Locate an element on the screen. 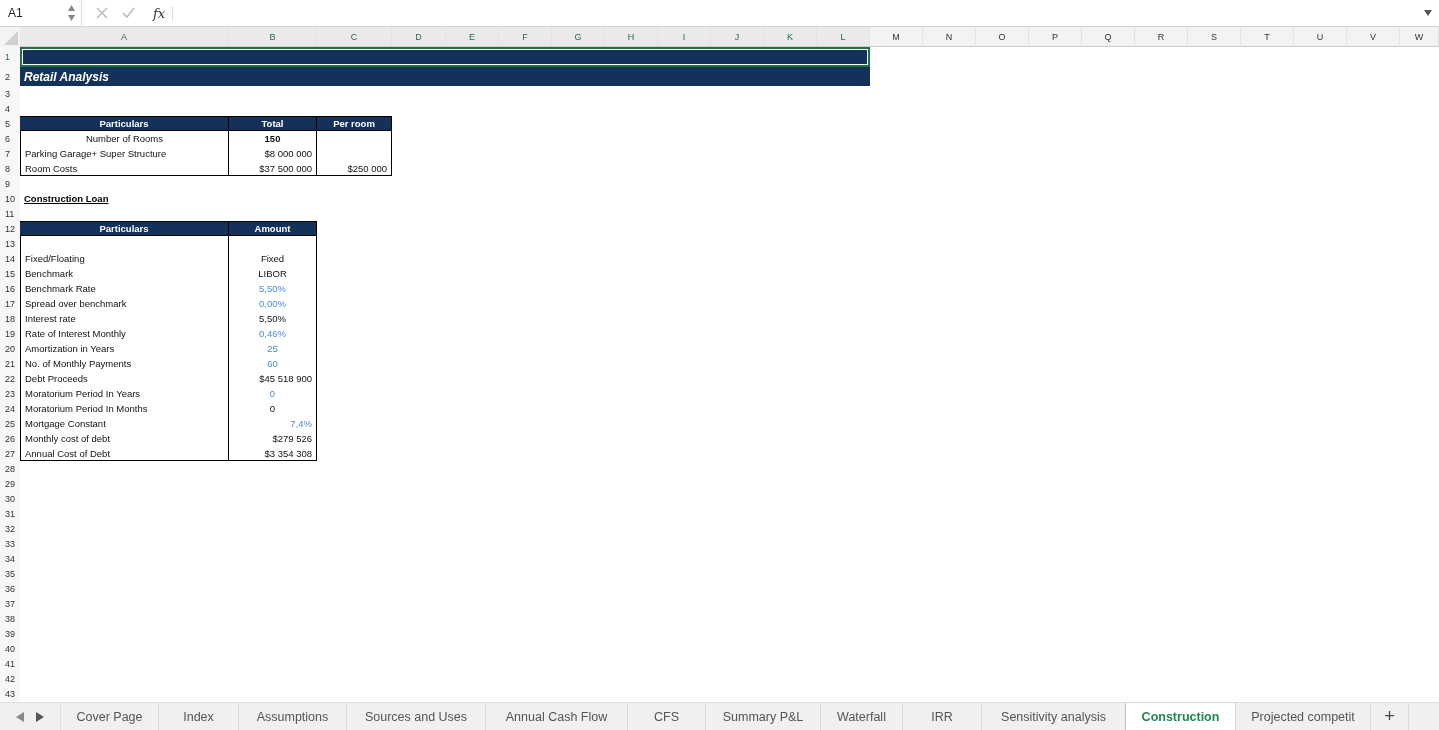  row-header: 18 is located at coordinates (10, 318).